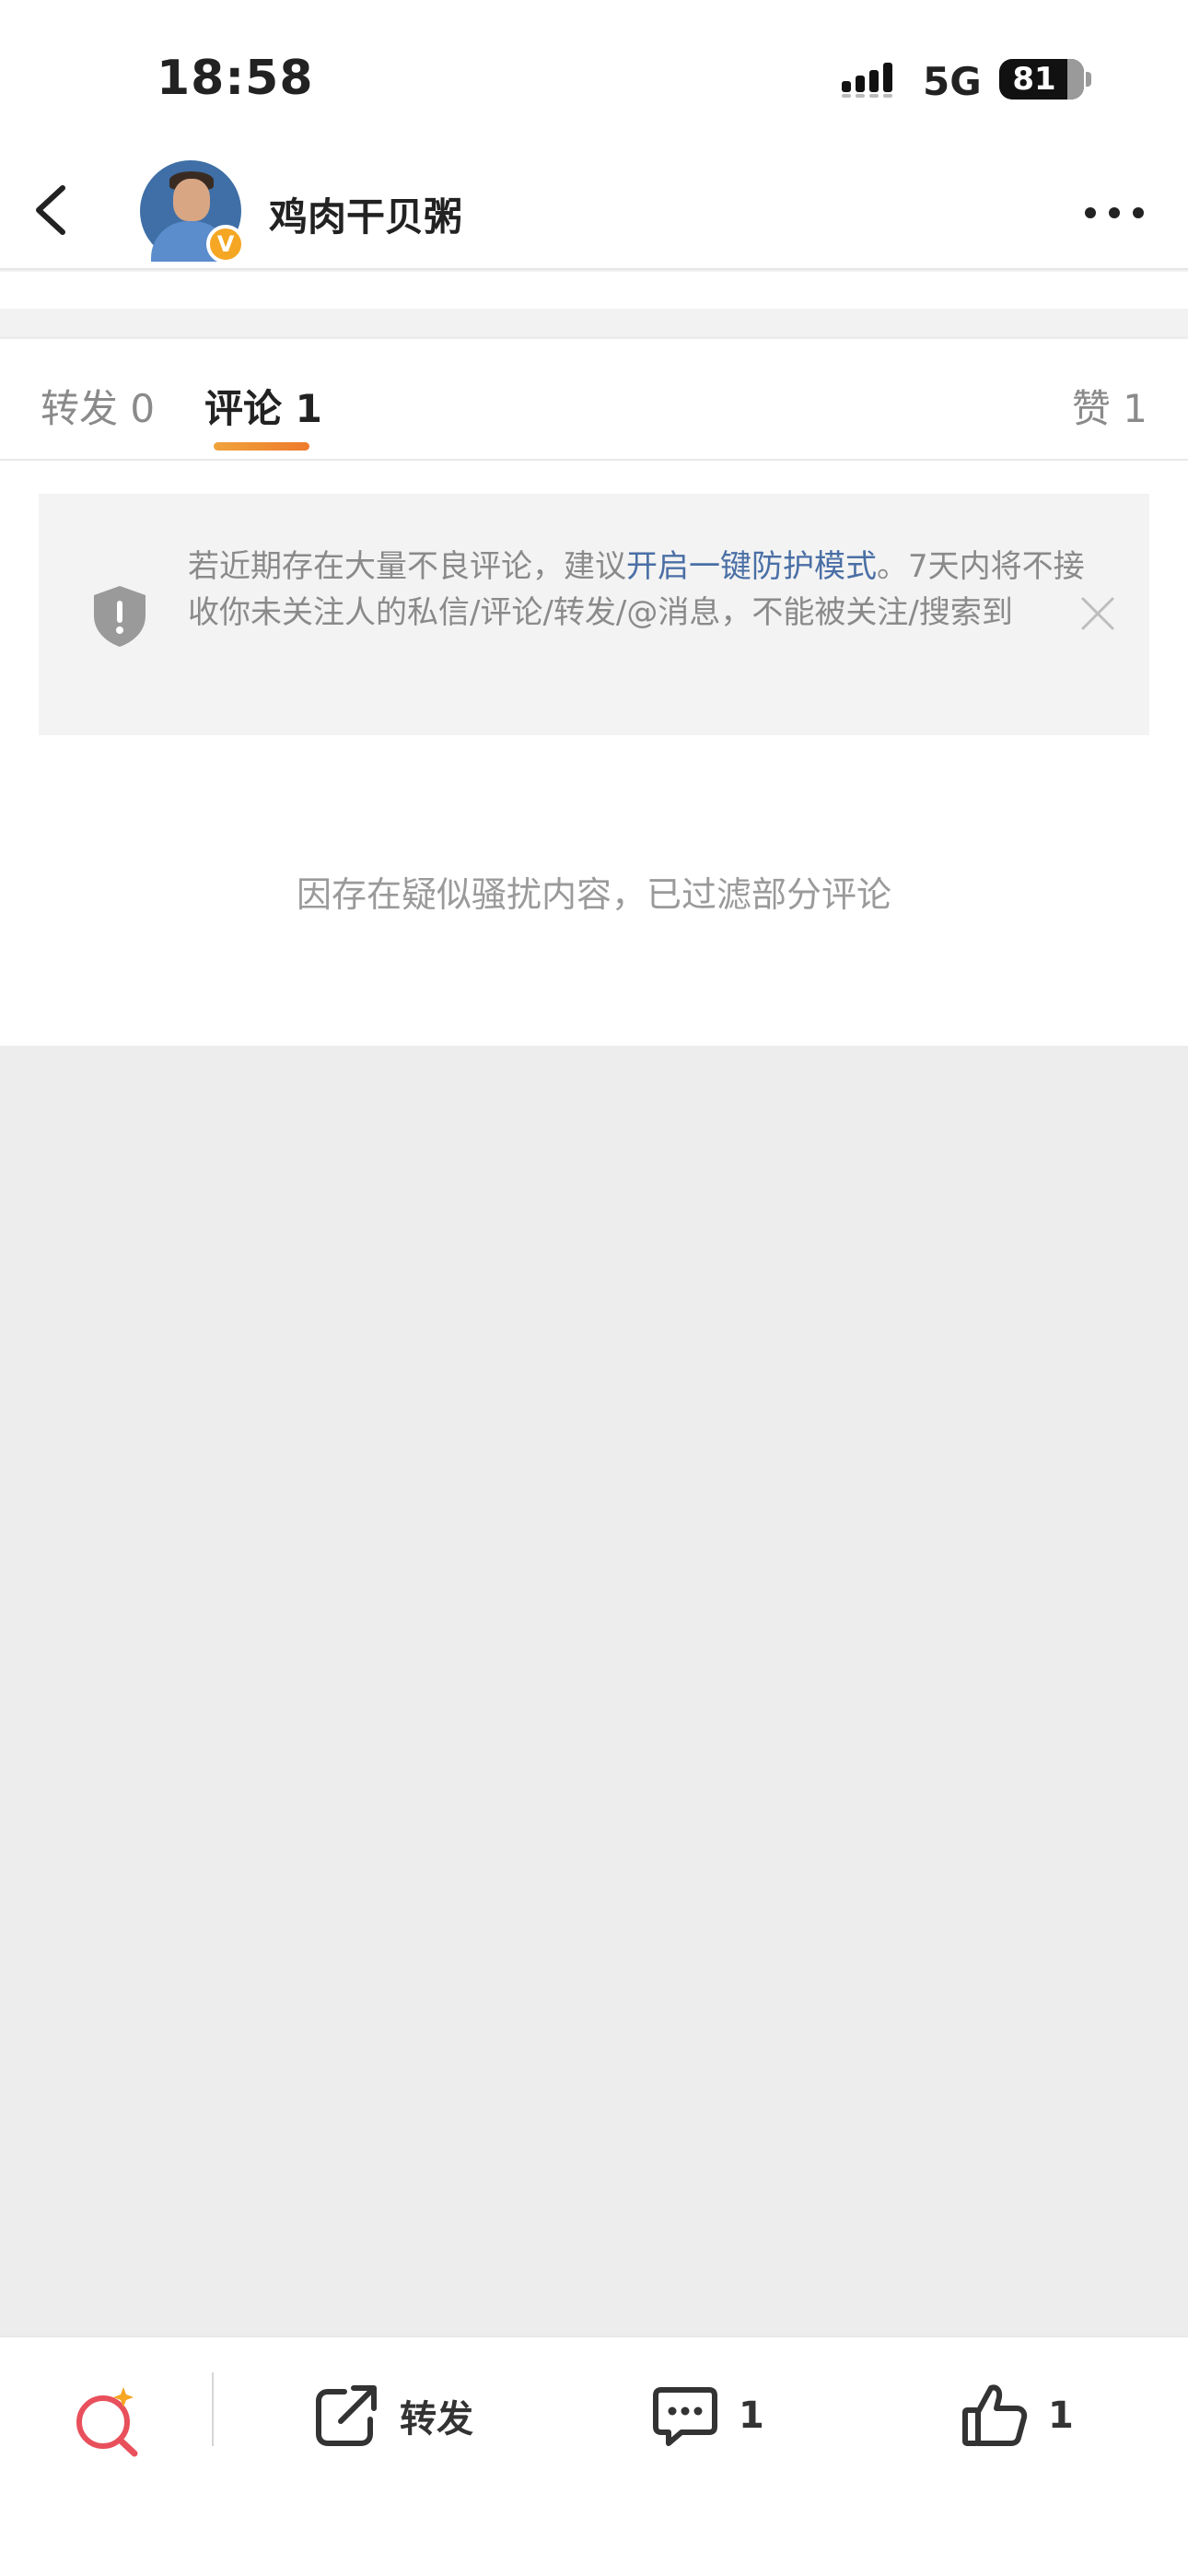 This screenshot has width=1188, height=2576. Describe the element at coordinates (225, 244) in the screenshot. I see `verified-badge: V` at that location.